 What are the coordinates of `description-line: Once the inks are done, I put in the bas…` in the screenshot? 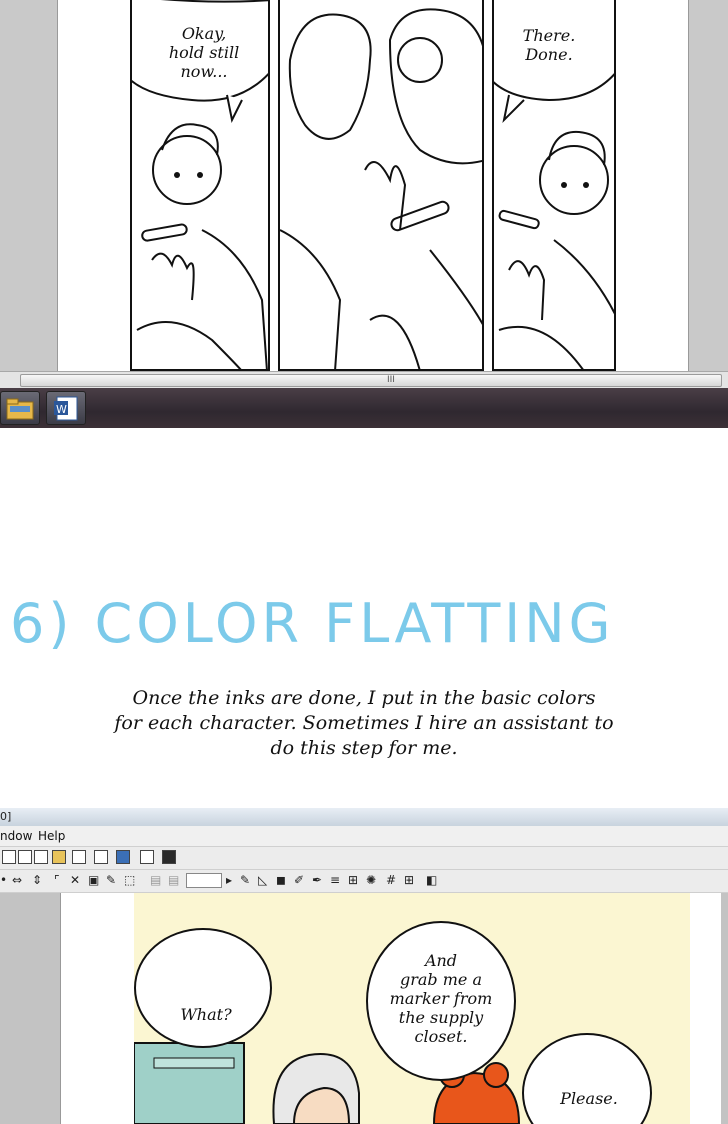 It's located at (364, 698).